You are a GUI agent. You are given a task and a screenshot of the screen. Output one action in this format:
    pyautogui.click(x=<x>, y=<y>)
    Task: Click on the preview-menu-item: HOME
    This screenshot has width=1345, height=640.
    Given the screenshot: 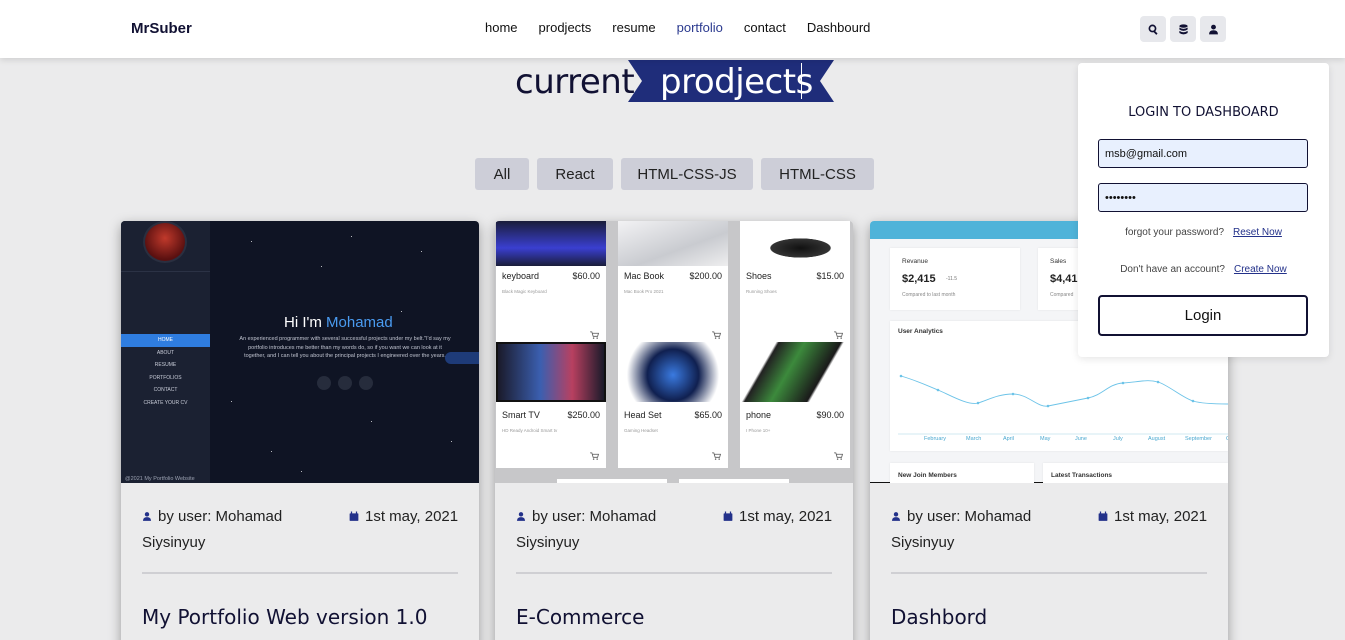 What is the action you would take?
    pyautogui.click(x=165, y=340)
    